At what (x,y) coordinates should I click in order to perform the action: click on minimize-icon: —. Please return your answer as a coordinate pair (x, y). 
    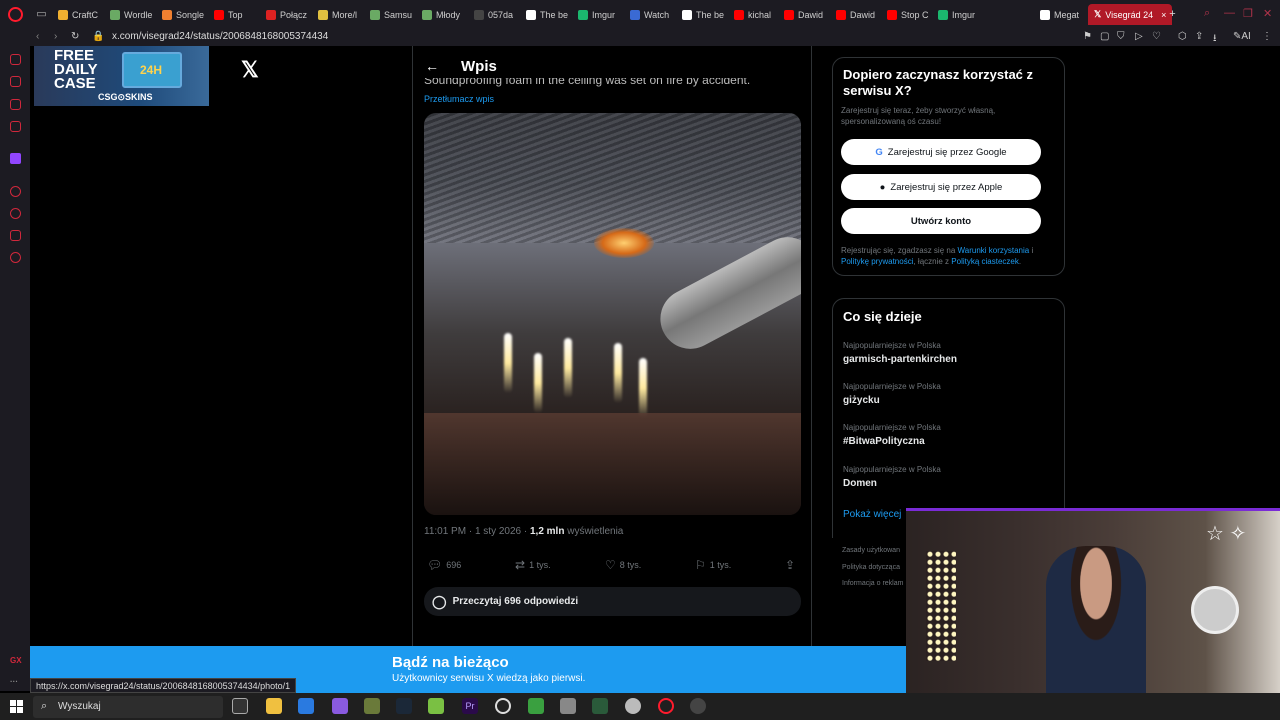
    Looking at the image, I should click on (1229, 13).